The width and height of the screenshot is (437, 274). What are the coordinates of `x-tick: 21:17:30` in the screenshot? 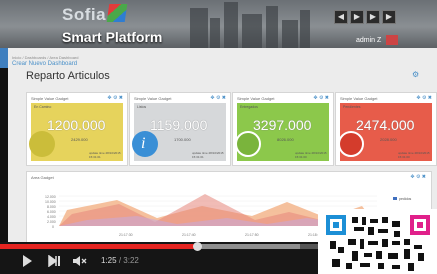 It's located at (126, 235).